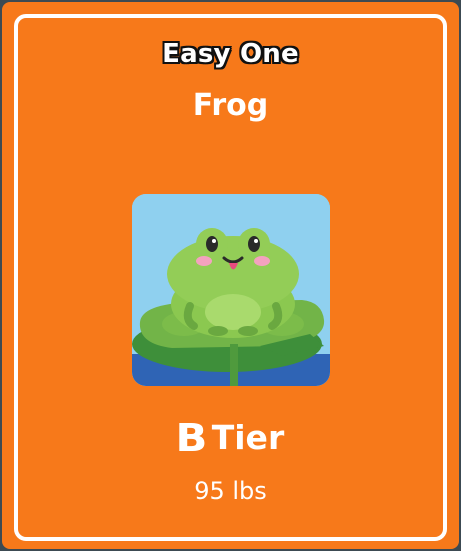 This screenshot has width=461, height=551. I want to click on frog-illustration, so click(231, 290).